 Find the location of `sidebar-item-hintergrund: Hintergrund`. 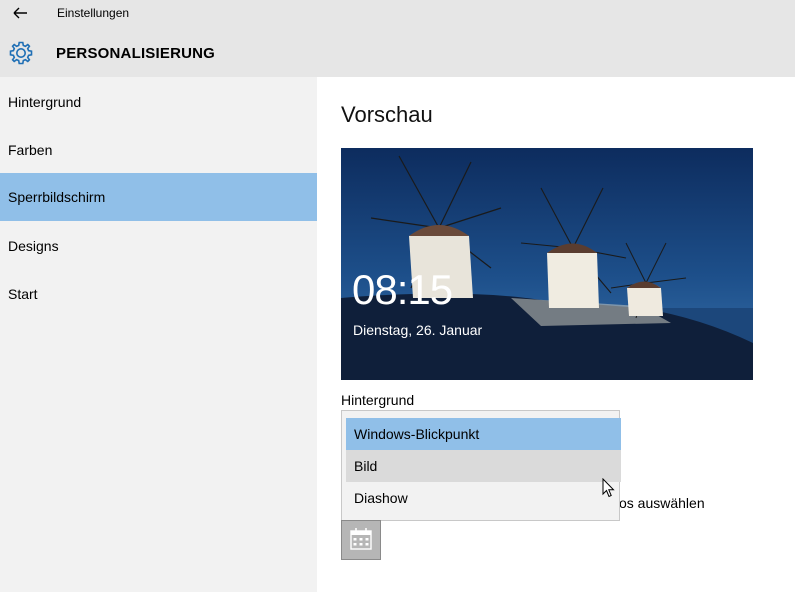

sidebar-item-hintergrund: Hintergrund is located at coordinates (158, 102).